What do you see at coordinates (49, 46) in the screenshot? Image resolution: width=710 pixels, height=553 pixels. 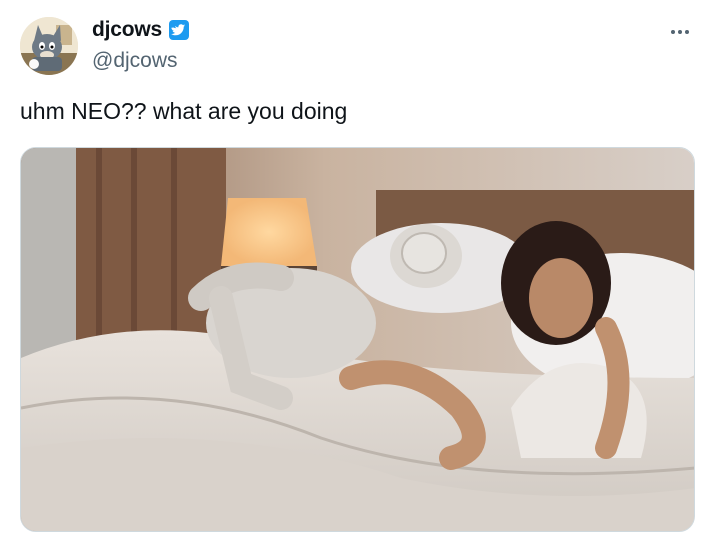 I see `avatar` at bounding box center [49, 46].